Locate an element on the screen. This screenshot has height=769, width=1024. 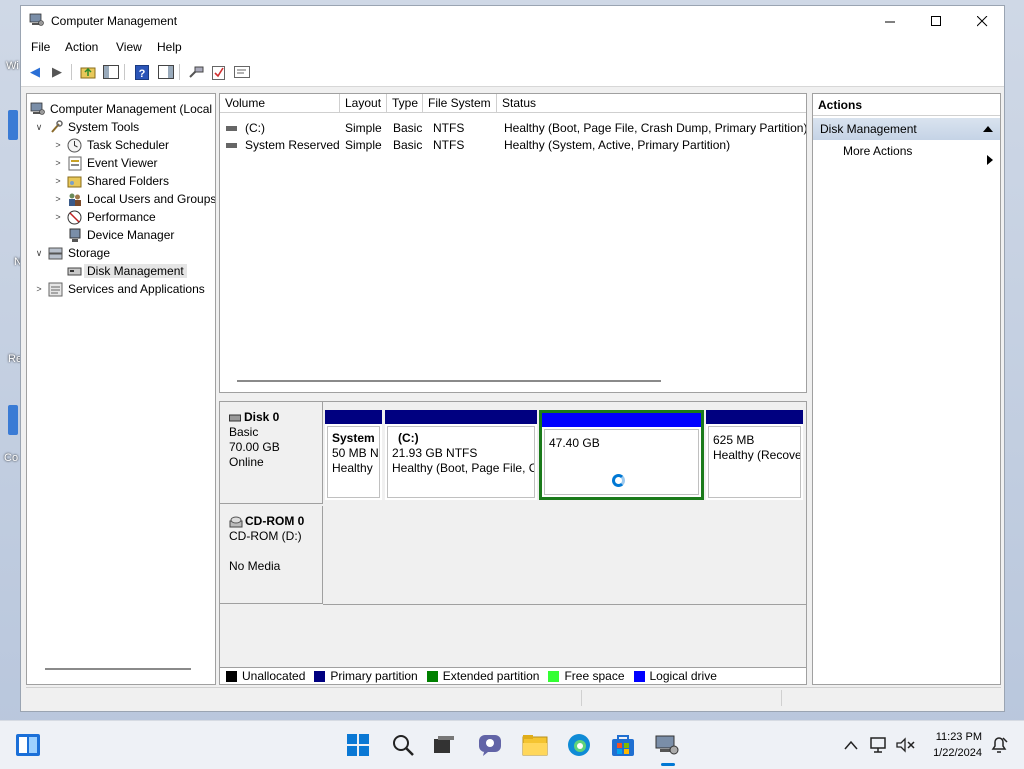
partition-bar is located at coordinates (621, 420).